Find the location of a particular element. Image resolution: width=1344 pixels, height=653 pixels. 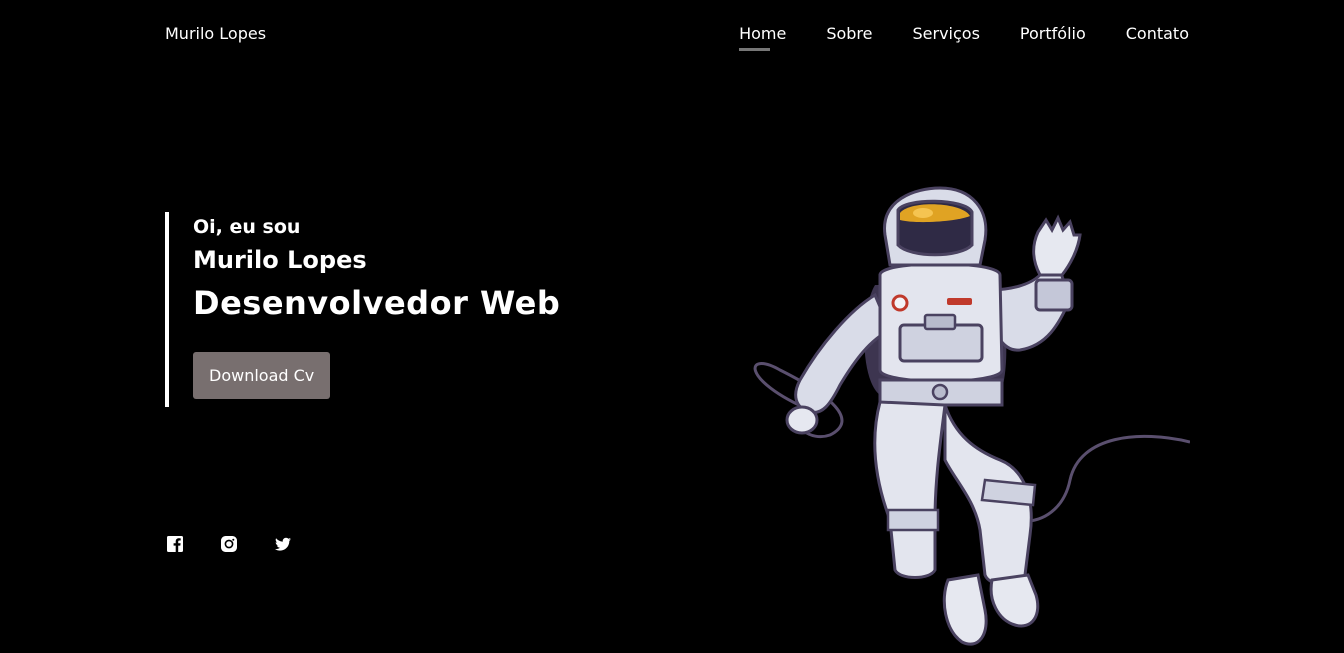

nav-contato: Contato is located at coordinates (1157, 37).